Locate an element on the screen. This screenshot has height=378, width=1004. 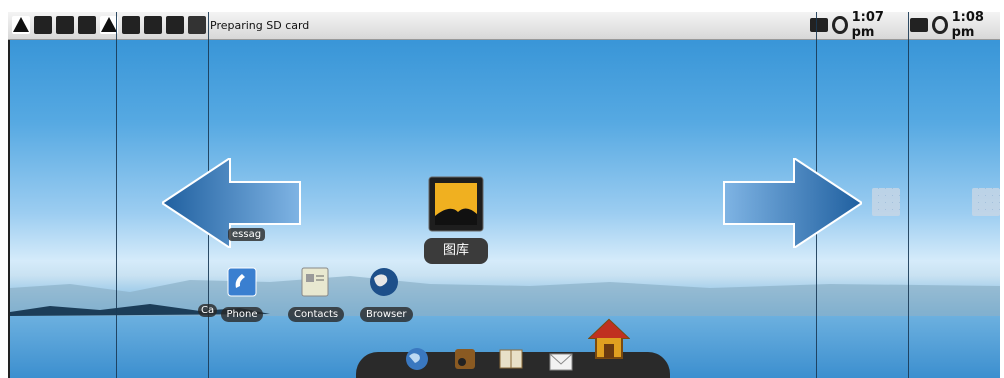
gallery-icon is located at coordinates (456, 204).